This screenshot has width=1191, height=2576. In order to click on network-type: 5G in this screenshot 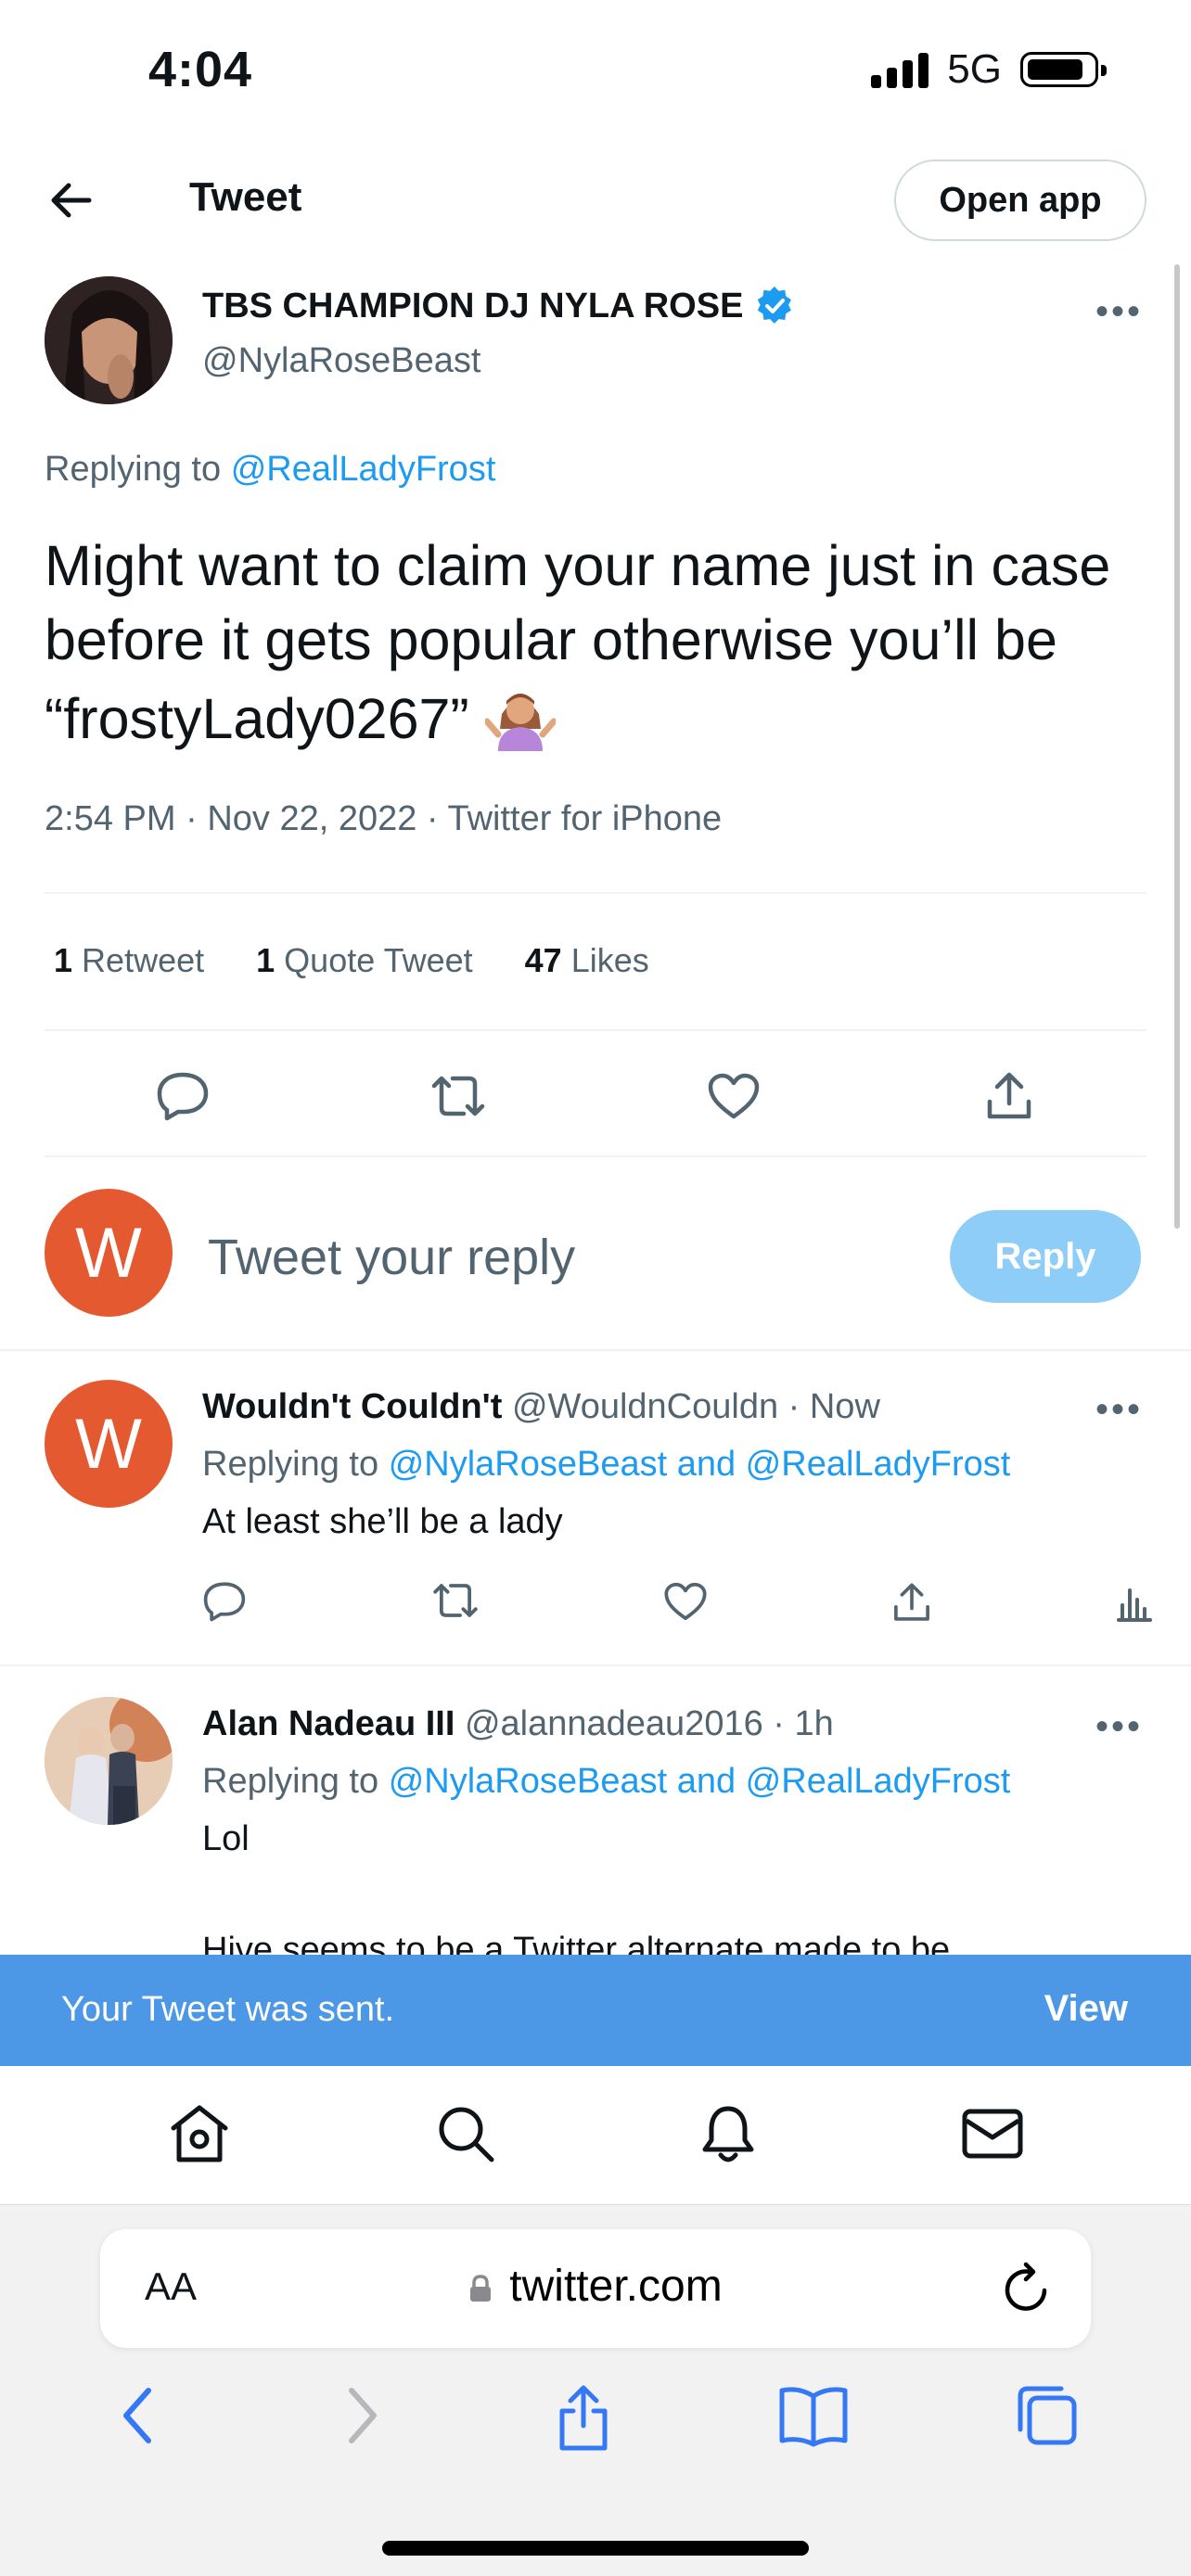, I will do `click(974, 69)`.